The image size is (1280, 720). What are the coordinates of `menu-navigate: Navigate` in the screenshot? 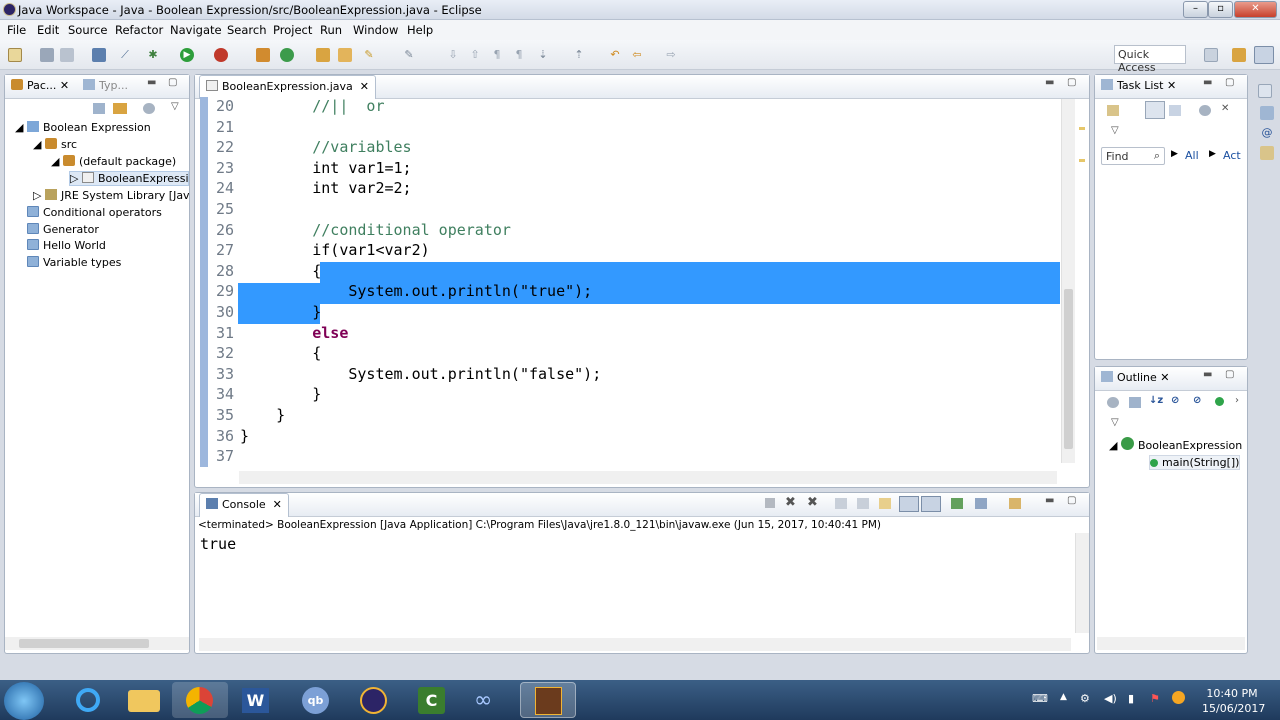 It's located at (196, 30).